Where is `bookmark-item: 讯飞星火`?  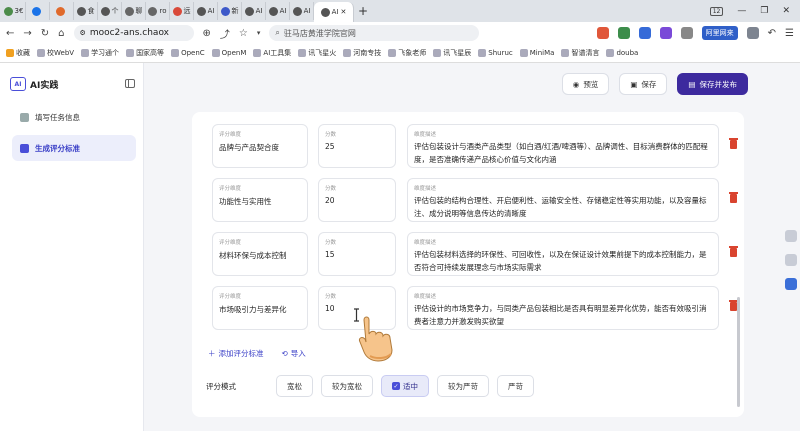 bookmark-item: 讯飞星火 is located at coordinates (317, 53).